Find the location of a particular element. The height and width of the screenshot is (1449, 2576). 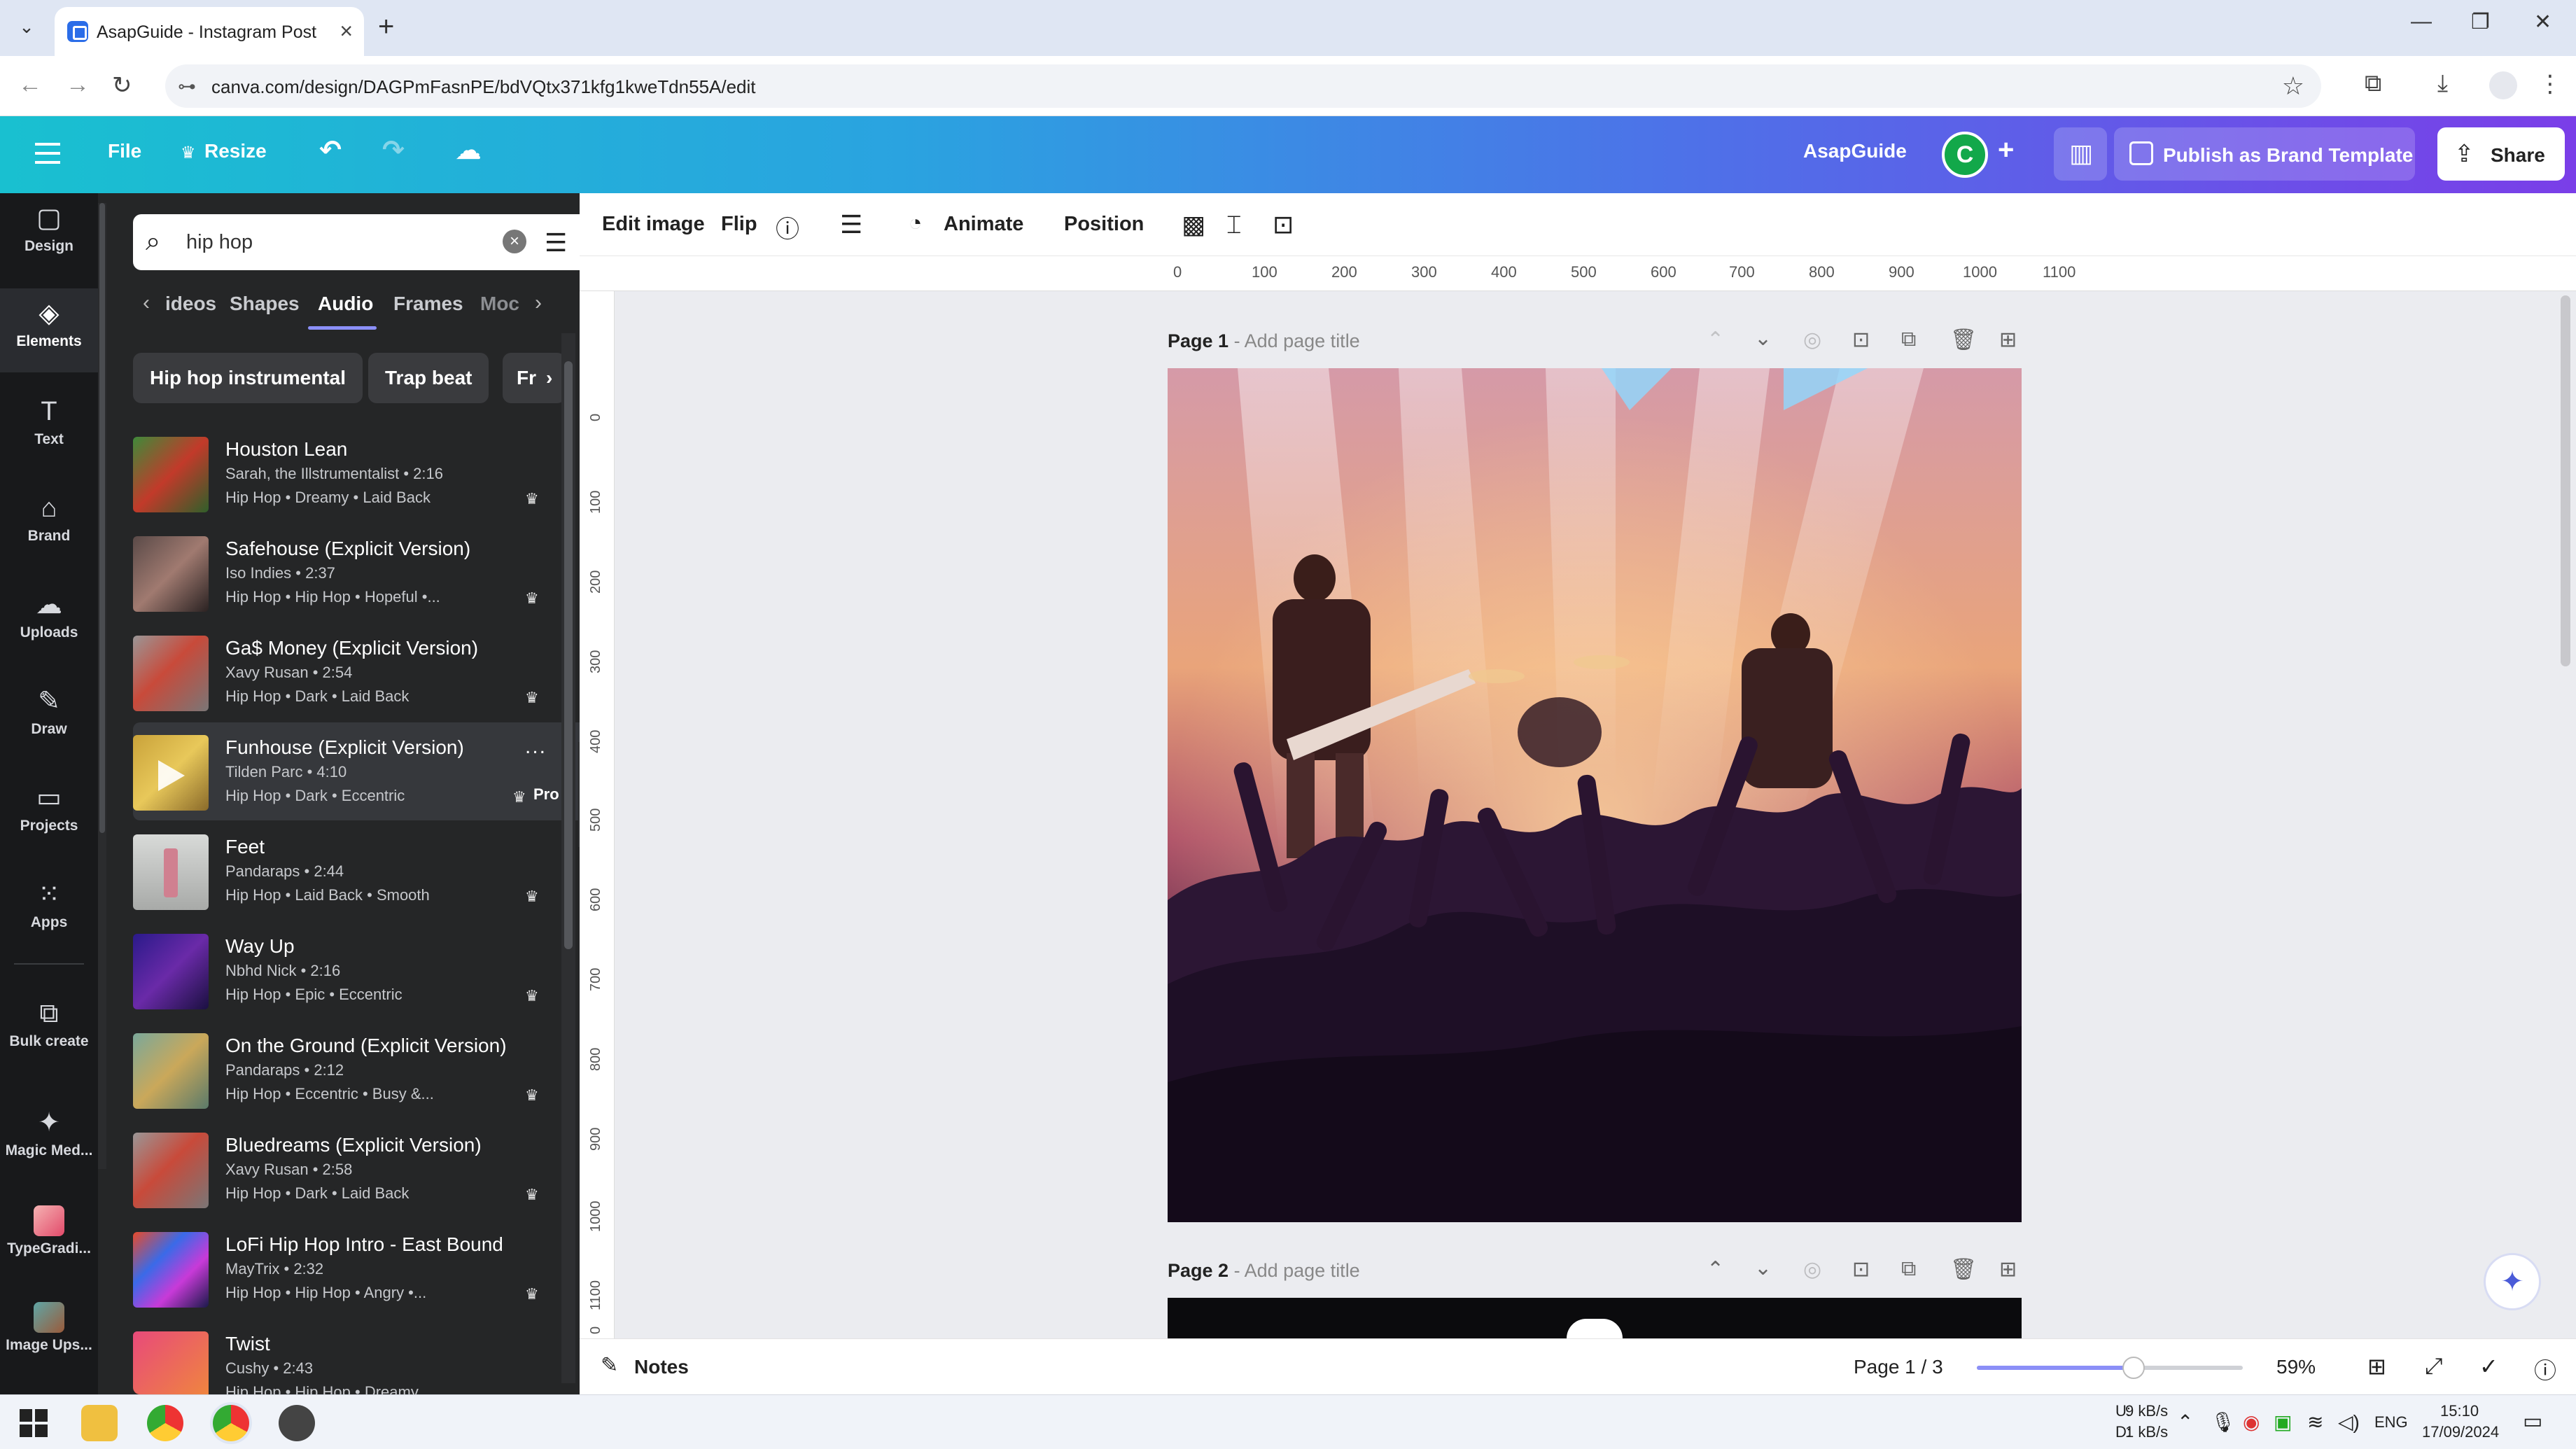

publish-brand-template-button: Publish as Brand Template is located at coordinates (2264, 154).